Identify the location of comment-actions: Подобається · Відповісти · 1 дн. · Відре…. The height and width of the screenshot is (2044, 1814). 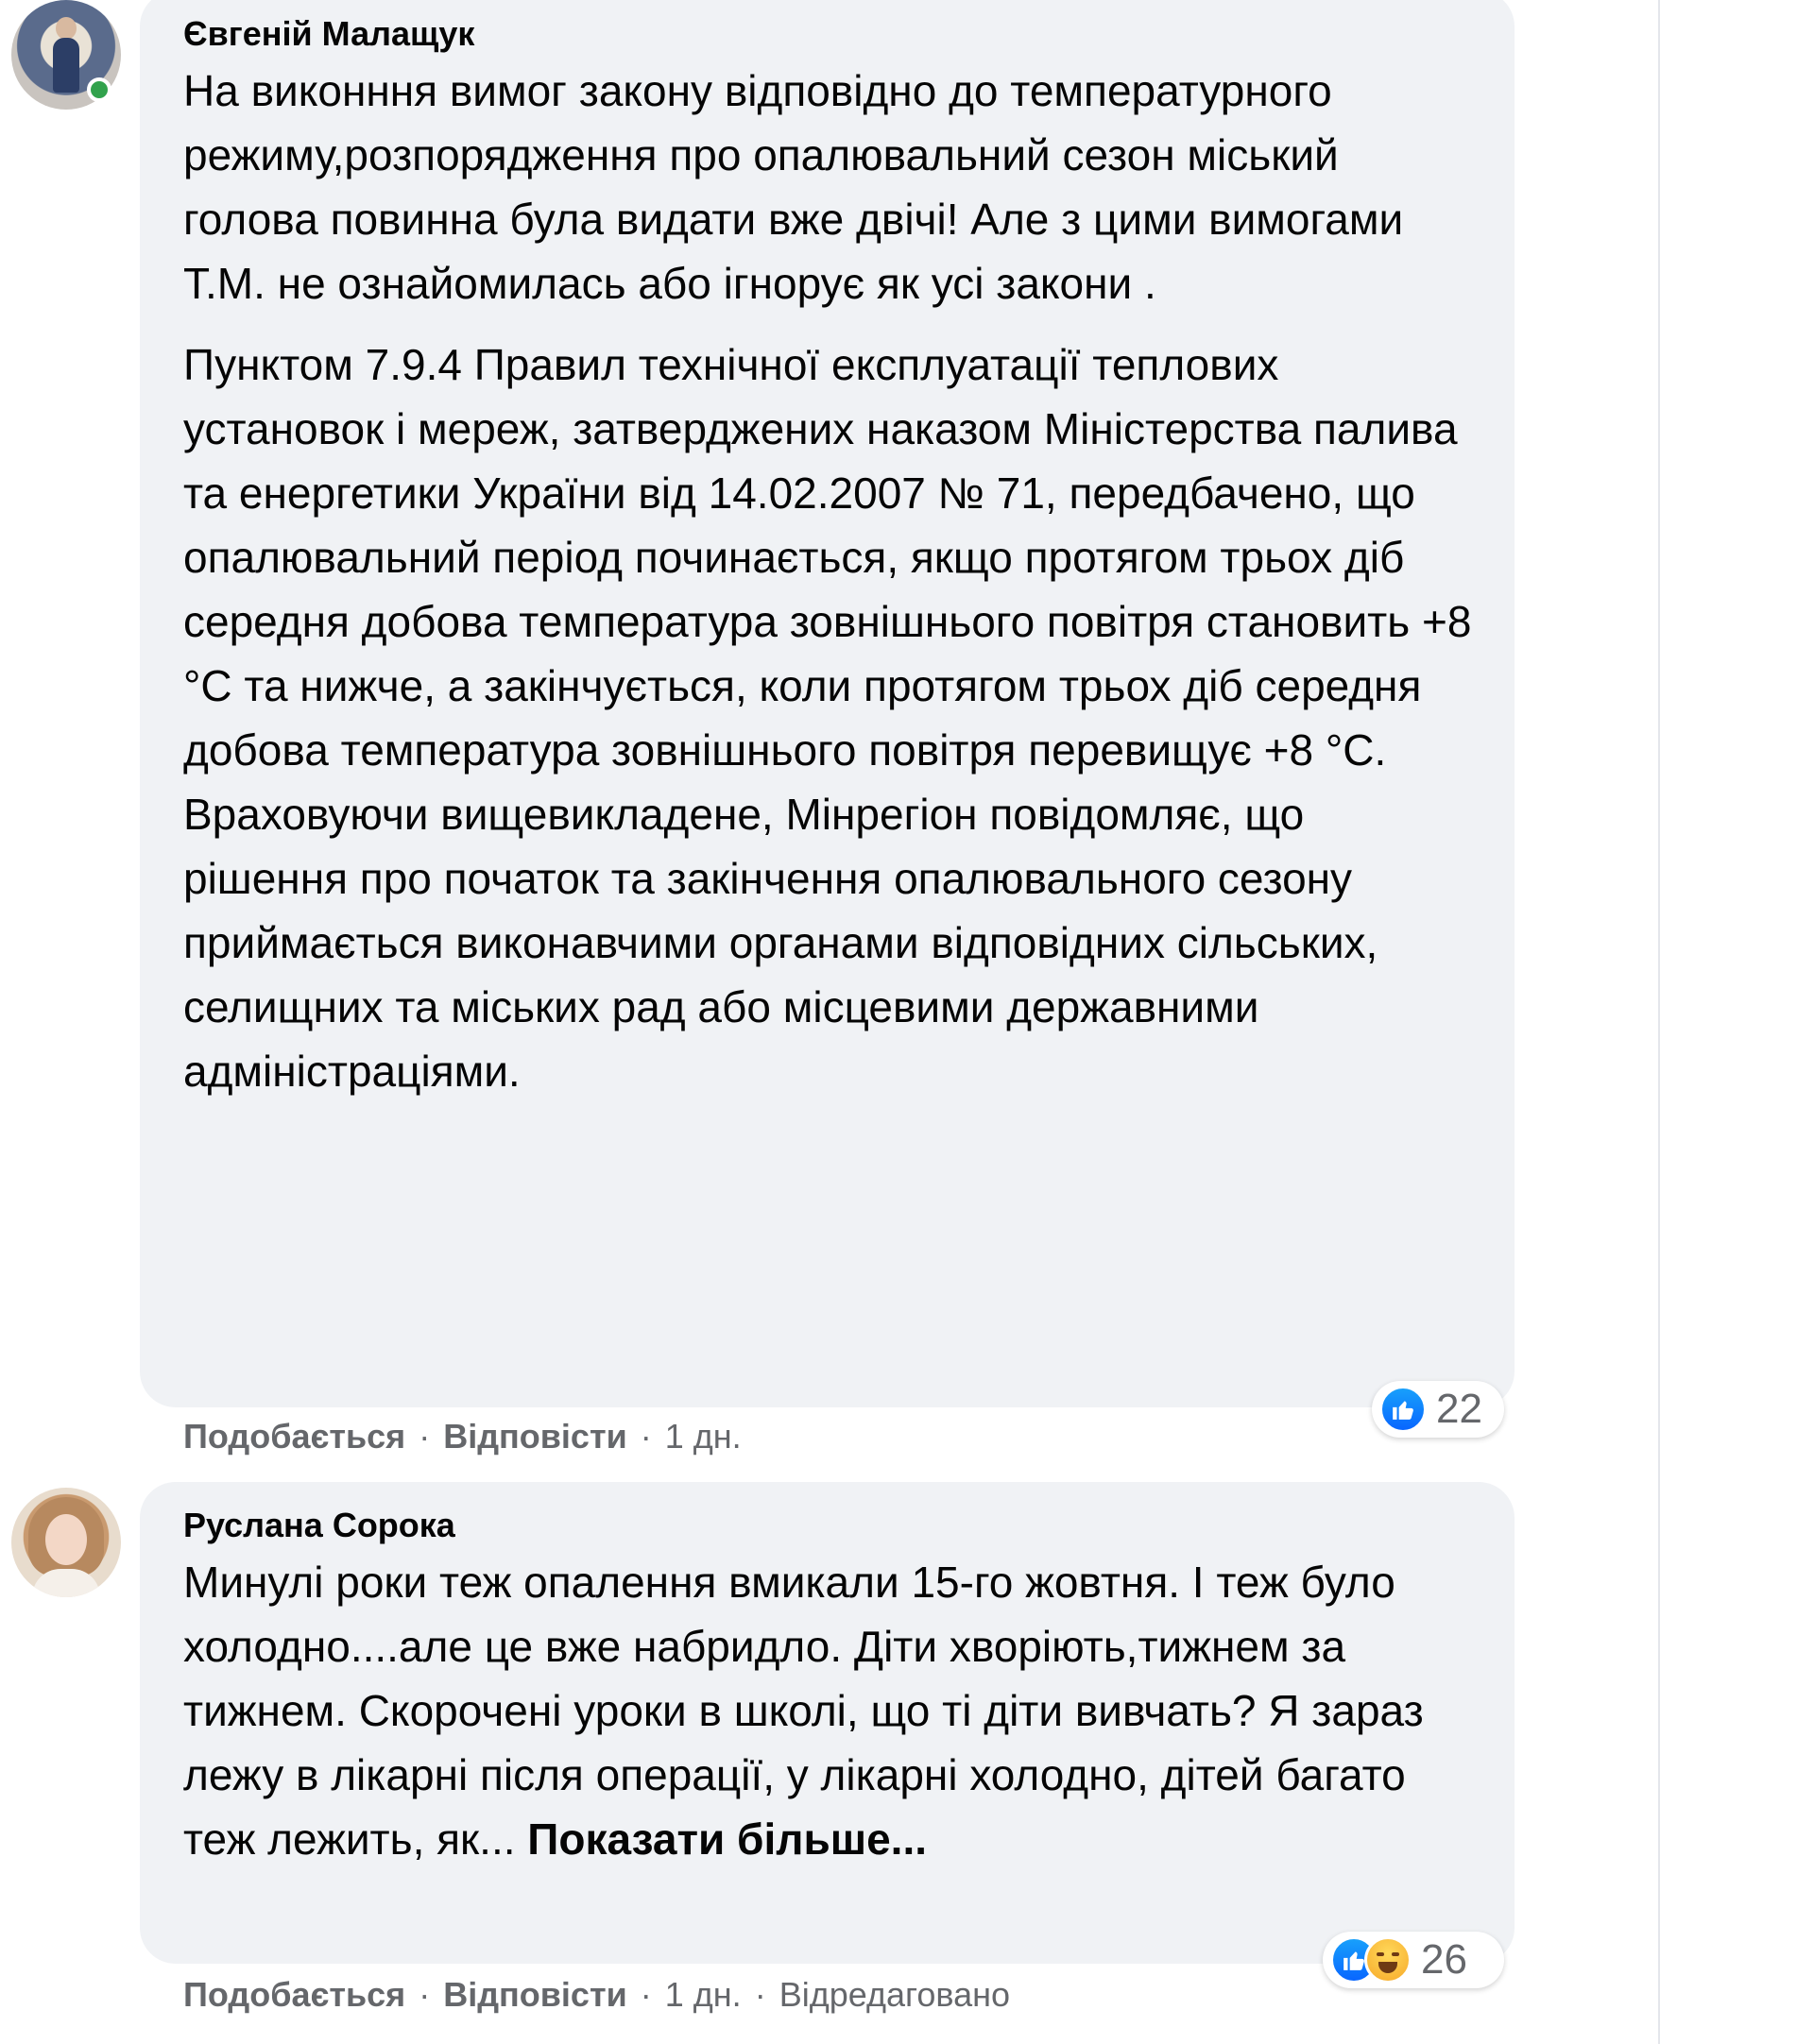
(597, 1995).